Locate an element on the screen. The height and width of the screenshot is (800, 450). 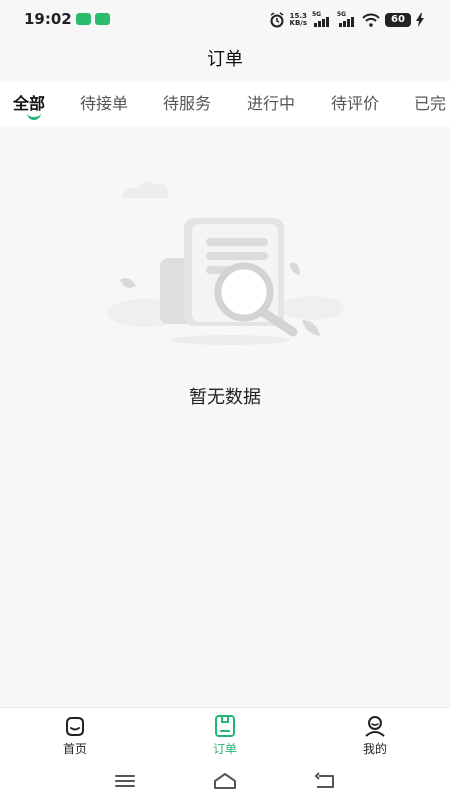
tab-pending-service: 待服务 is located at coordinates (187, 104).